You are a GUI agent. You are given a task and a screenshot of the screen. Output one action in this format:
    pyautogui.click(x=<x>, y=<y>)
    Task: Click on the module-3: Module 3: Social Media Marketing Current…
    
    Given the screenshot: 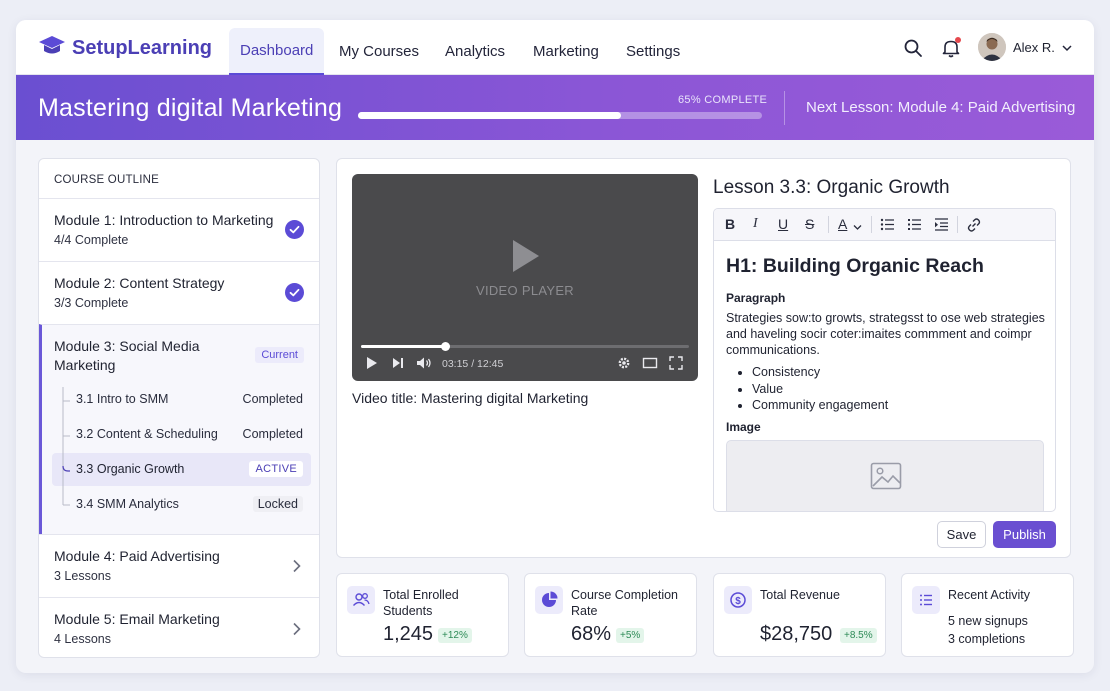 What is the action you would take?
    pyautogui.click(x=179, y=429)
    